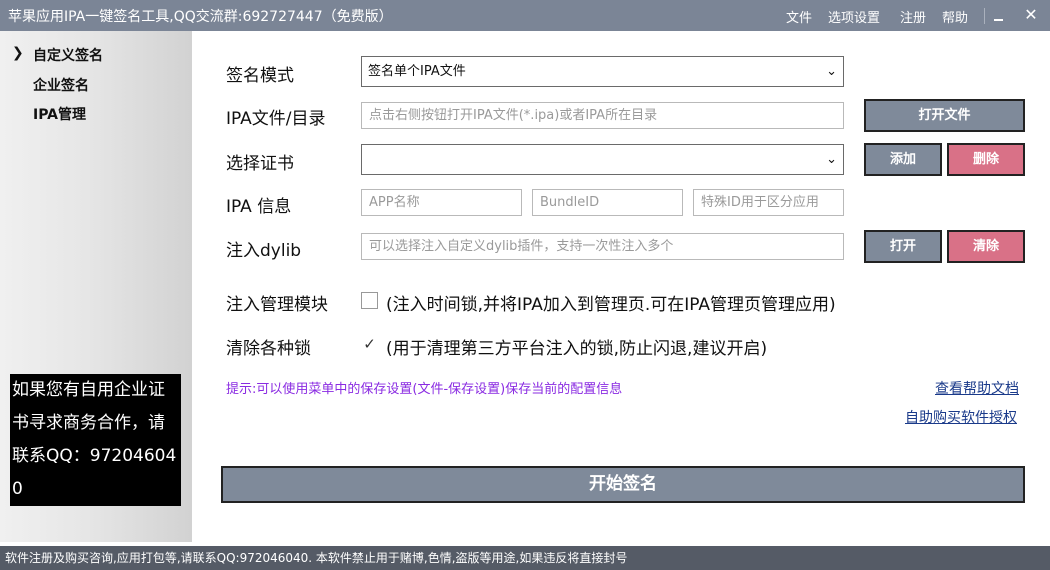 The image size is (1050, 570). I want to click on add-certificate-button: 添加, so click(903, 159).